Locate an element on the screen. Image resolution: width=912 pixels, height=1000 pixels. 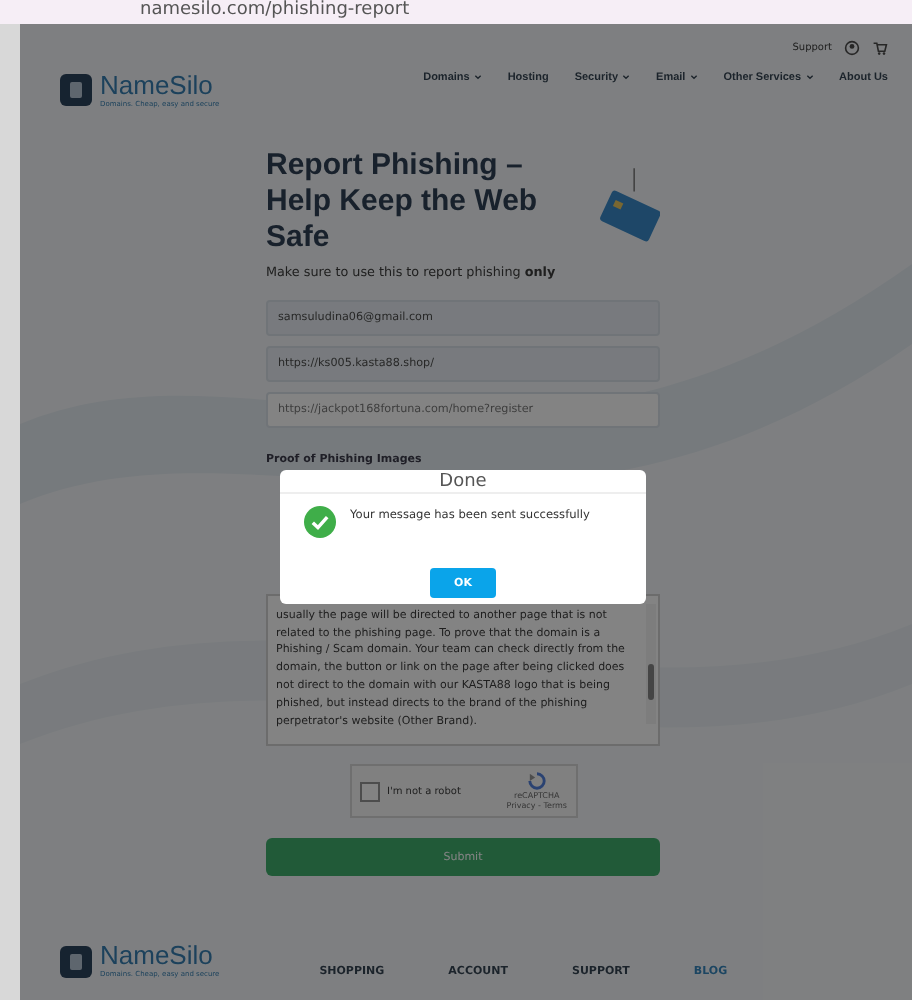
dialog-title: Done is located at coordinates (463, 482).